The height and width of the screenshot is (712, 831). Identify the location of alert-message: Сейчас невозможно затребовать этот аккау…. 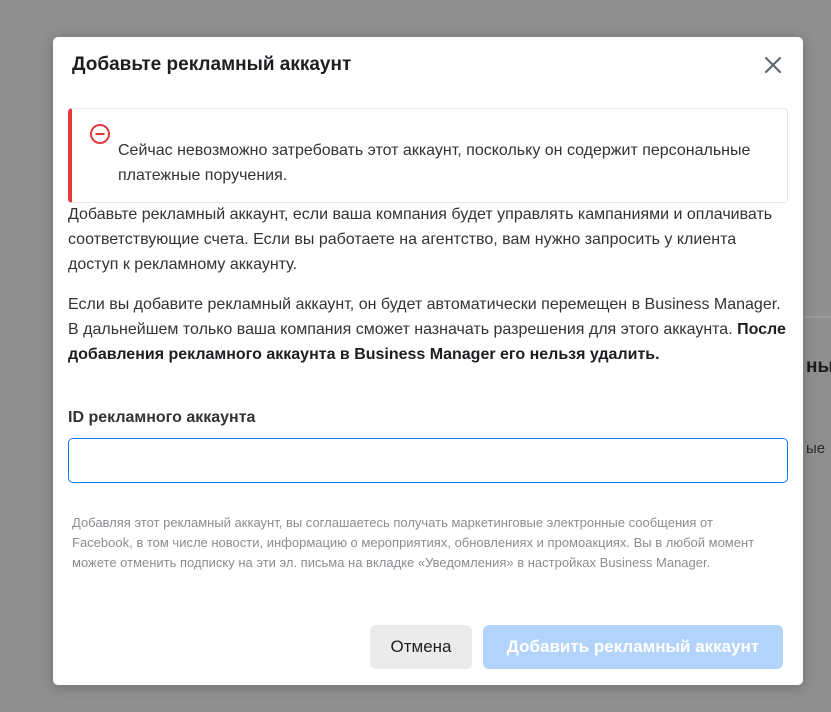
(434, 163).